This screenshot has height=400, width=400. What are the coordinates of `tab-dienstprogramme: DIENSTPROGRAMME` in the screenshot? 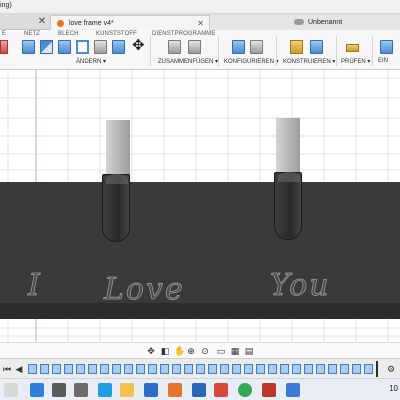 It's located at (184, 34).